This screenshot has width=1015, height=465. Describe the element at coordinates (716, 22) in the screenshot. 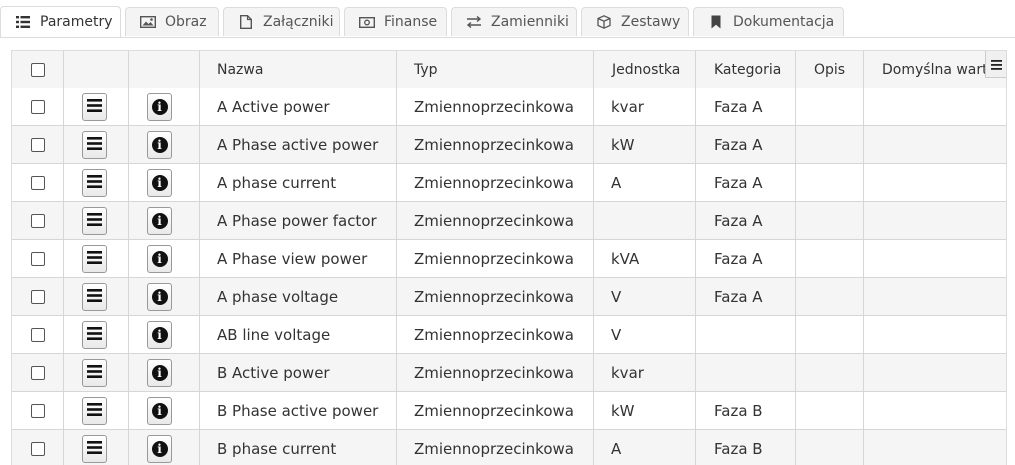

I see `bookmark-icon` at that location.